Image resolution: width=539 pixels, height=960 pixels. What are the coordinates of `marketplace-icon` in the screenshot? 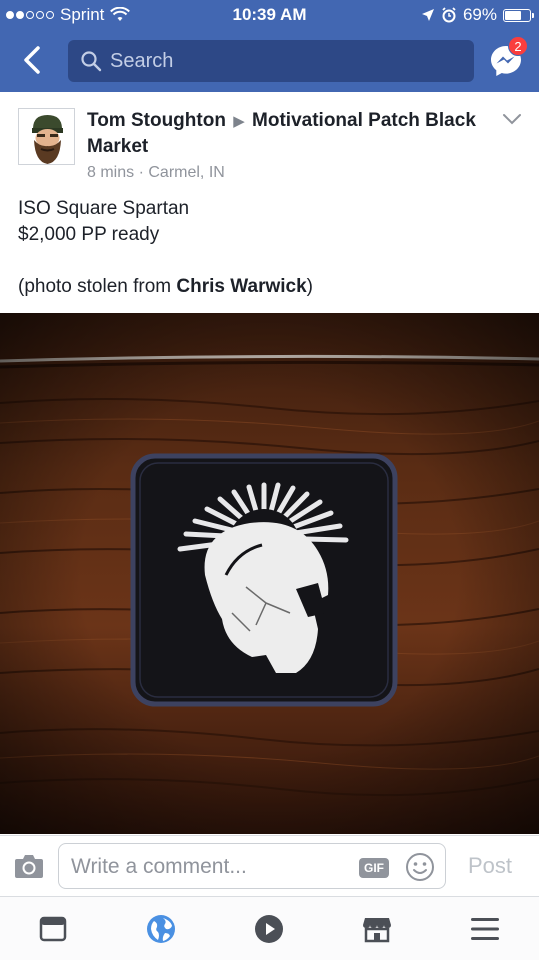 It's located at (377, 930).